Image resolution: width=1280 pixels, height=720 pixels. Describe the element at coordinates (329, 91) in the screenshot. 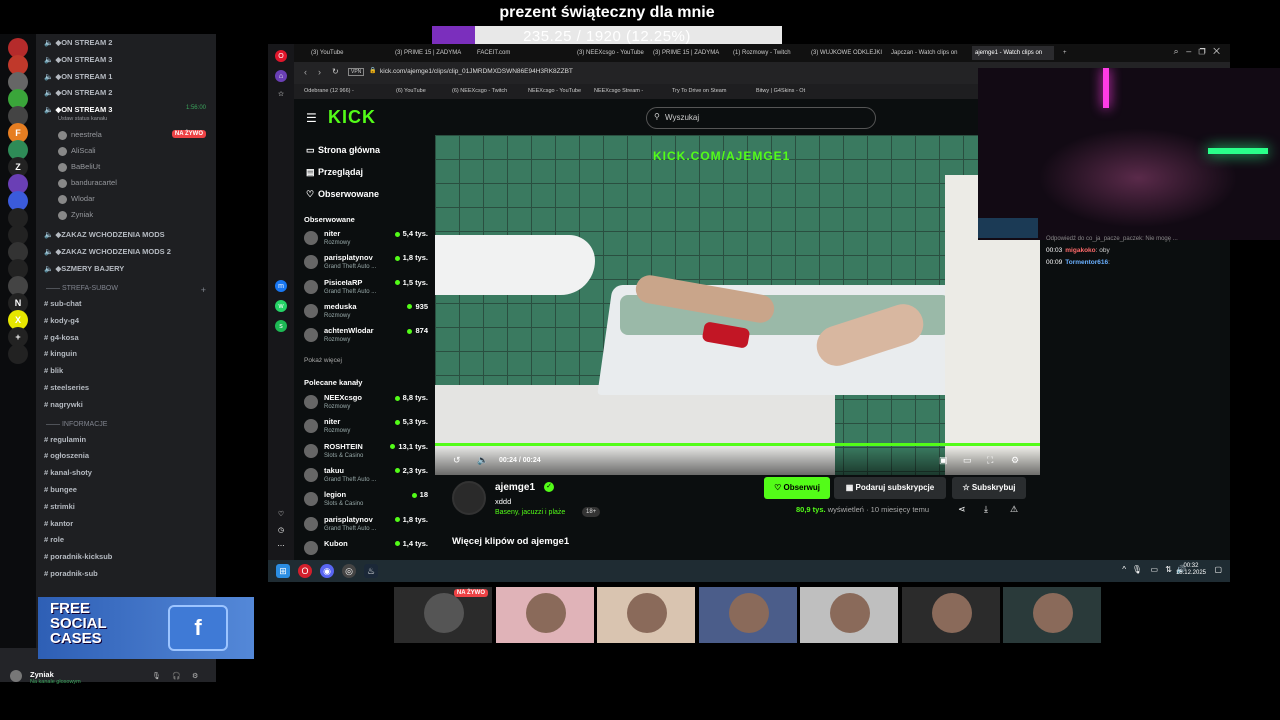

I see `bookmark: Odebrane (12 966) -` at that location.